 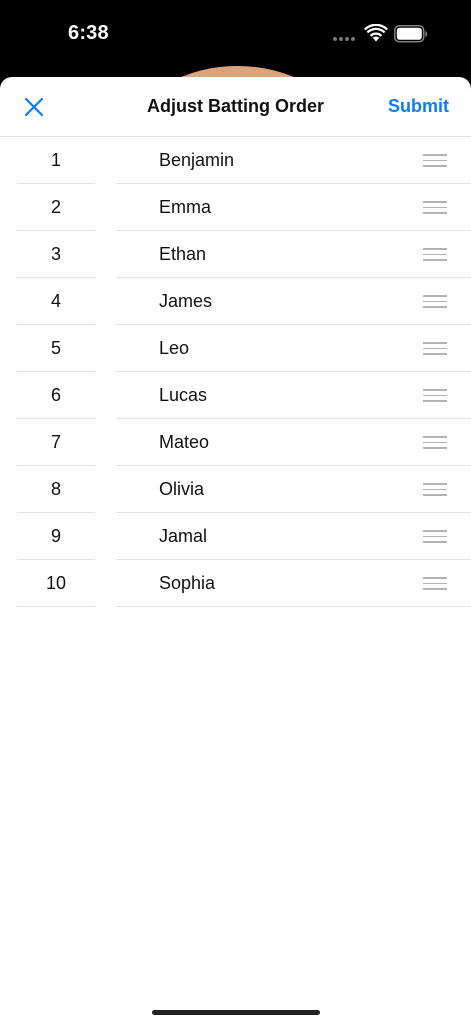 What do you see at coordinates (293, 160) in the screenshot?
I see `player-cell: Benjamin` at bounding box center [293, 160].